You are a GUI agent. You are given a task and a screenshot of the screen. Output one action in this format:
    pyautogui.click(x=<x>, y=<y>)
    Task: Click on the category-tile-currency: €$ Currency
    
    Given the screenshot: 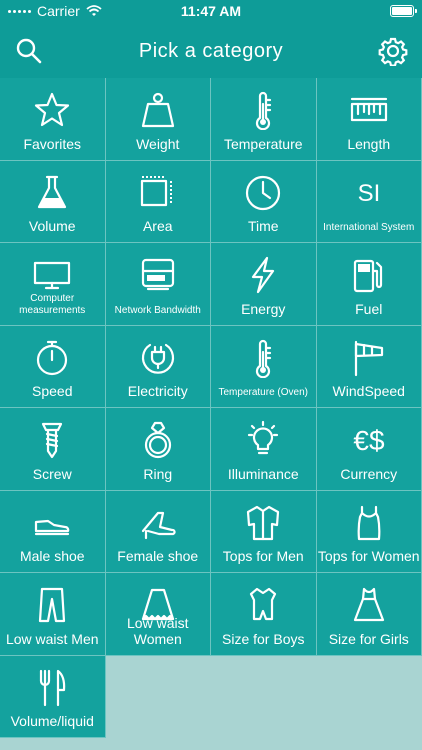 What is the action you would take?
    pyautogui.click(x=369, y=449)
    